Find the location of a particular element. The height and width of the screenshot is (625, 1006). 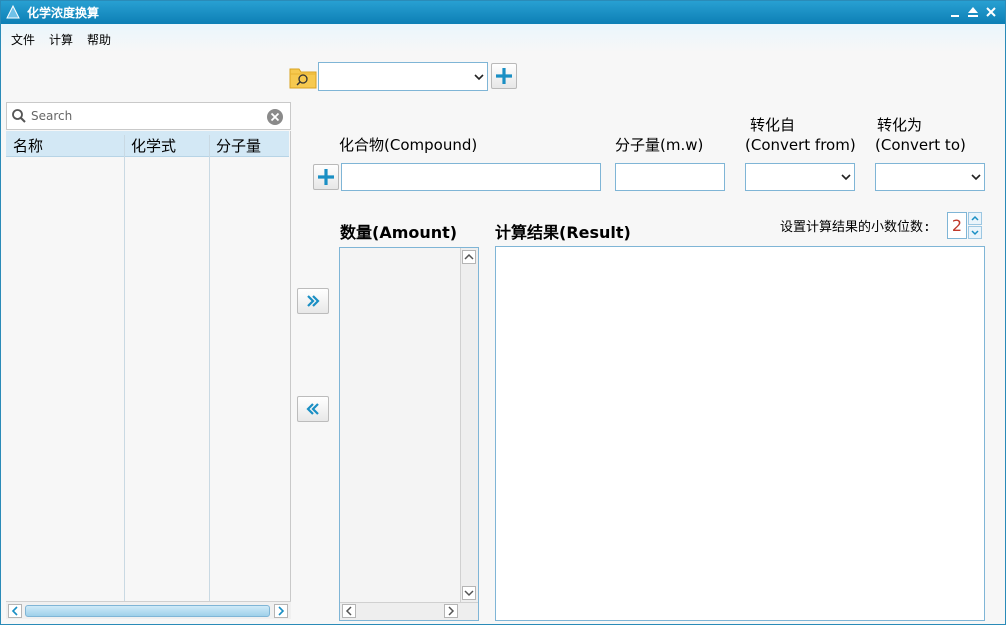

decimal-increase-button is located at coordinates (975, 218).